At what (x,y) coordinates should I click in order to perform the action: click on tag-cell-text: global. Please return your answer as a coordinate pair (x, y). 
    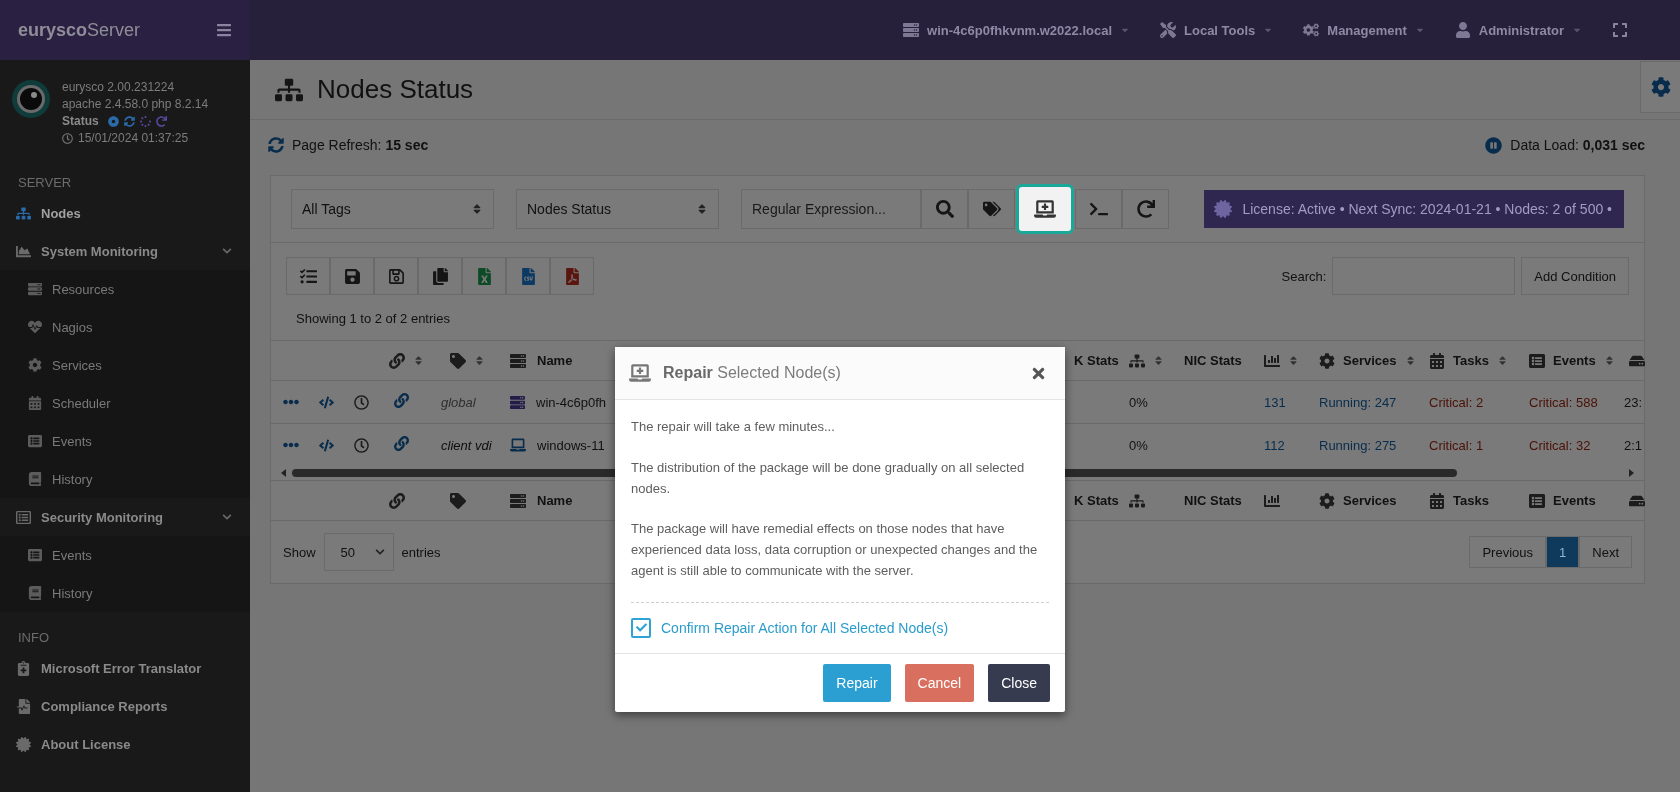
    Looking at the image, I should click on (458, 402).